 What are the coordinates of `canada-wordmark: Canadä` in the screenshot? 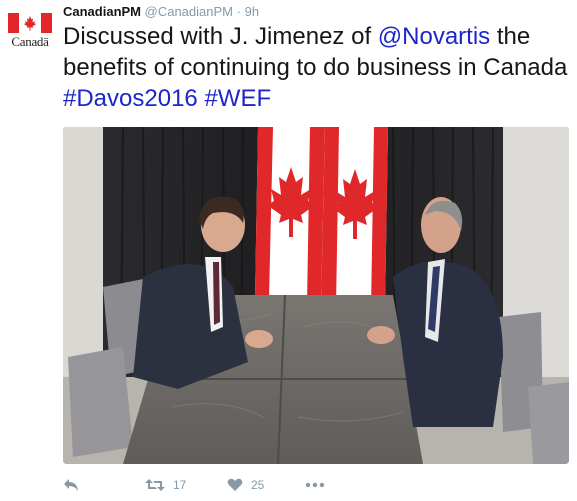 It's located at (30, 41).